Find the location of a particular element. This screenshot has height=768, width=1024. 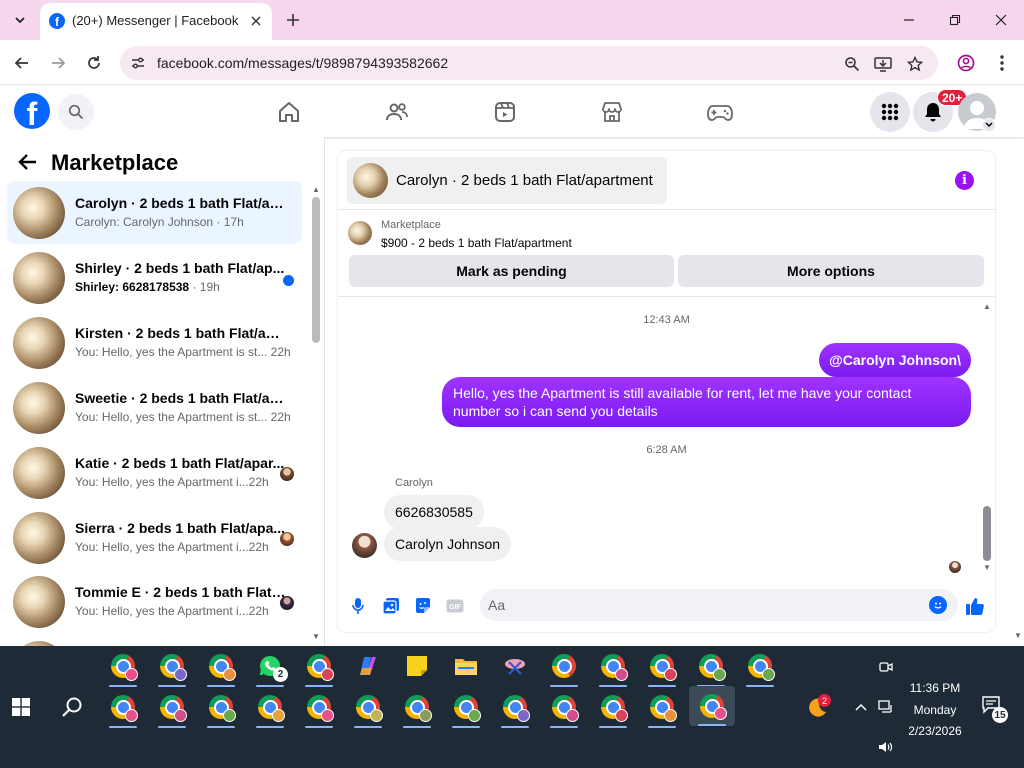

sticker-button is located at coordinates (423, 606).